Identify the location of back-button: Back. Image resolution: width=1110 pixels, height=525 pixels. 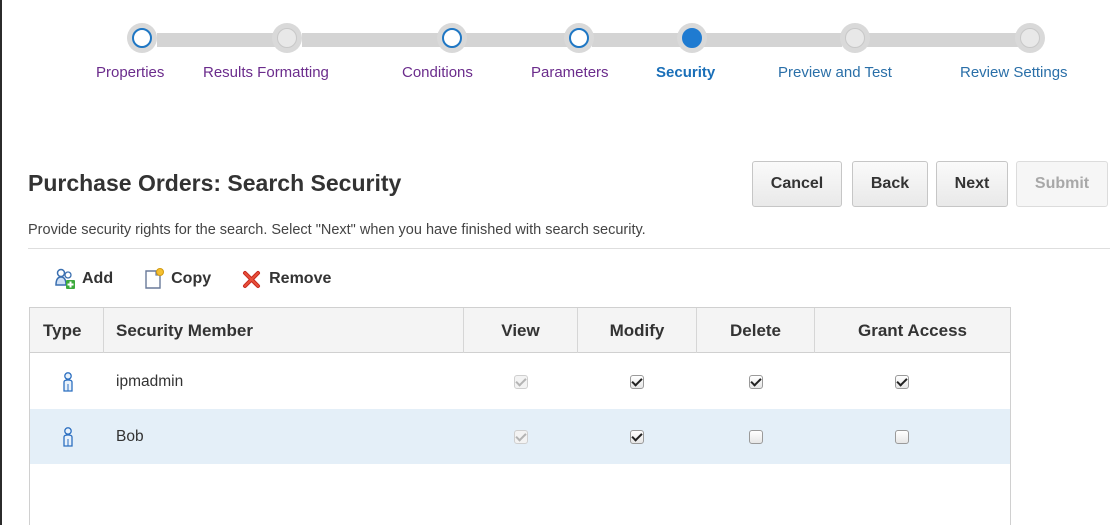
(890, 184).